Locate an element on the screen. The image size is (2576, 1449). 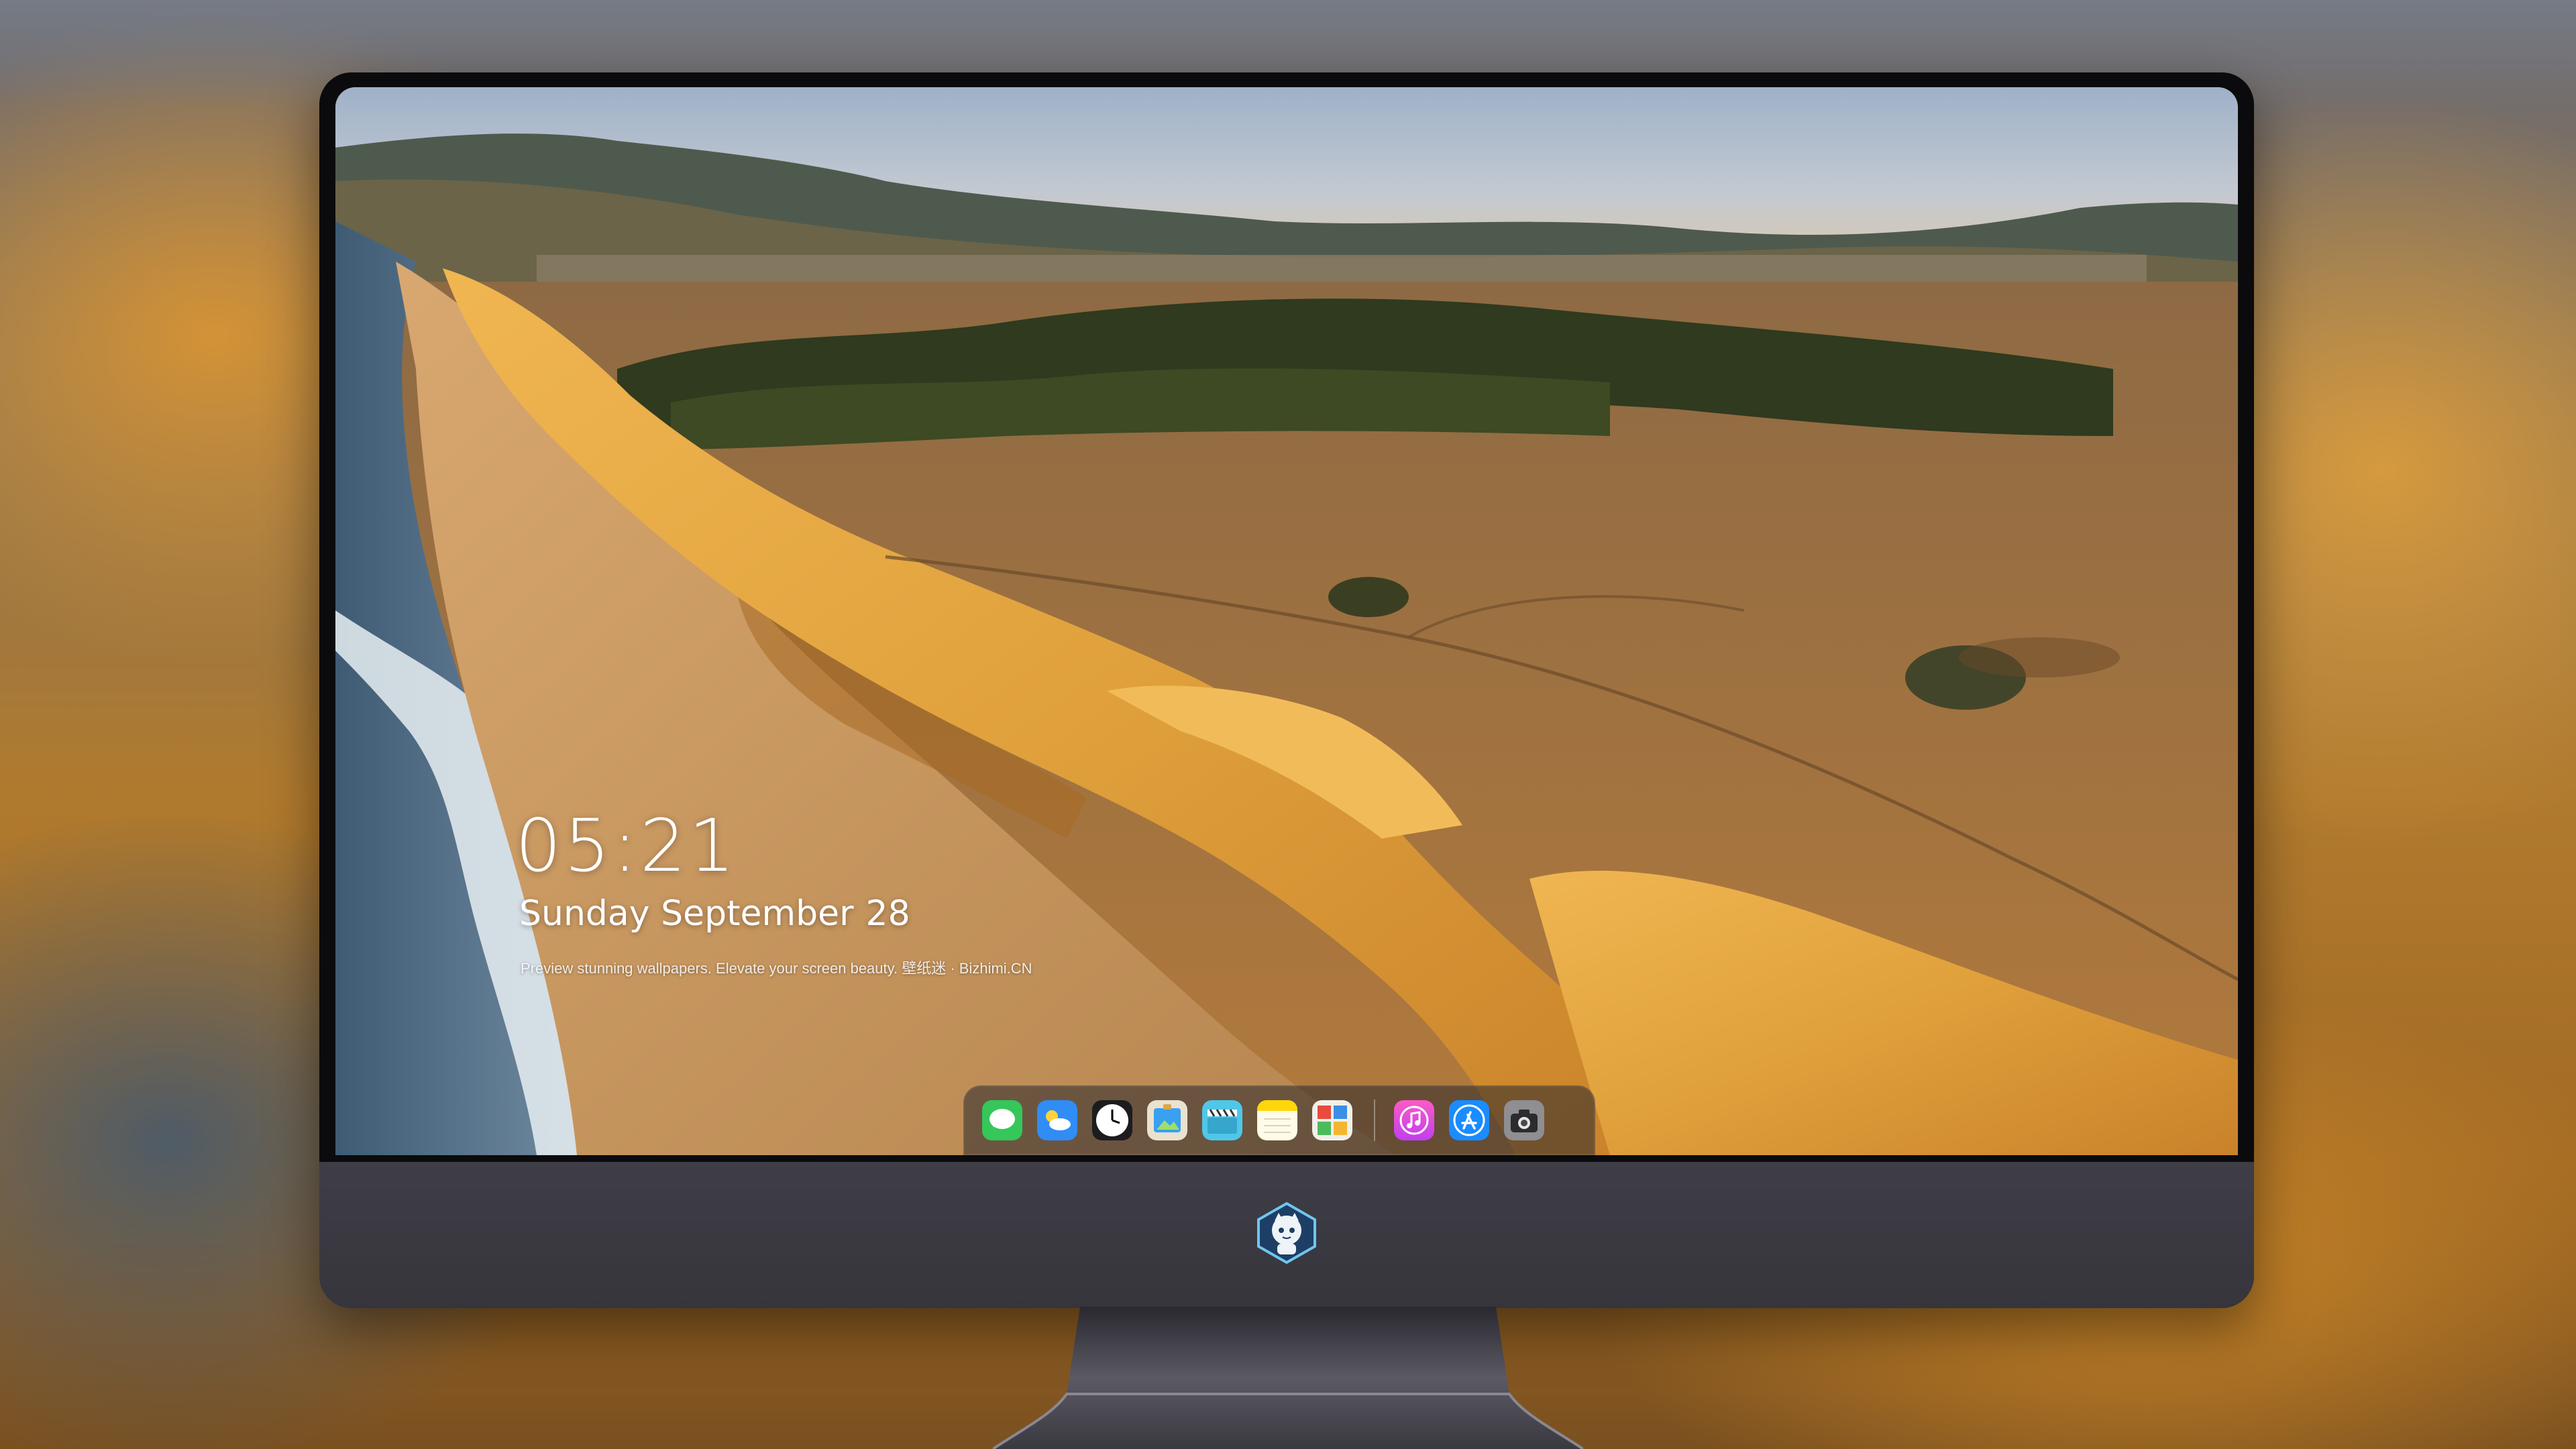
weather-icon is located at coordinates (1057, 1120).